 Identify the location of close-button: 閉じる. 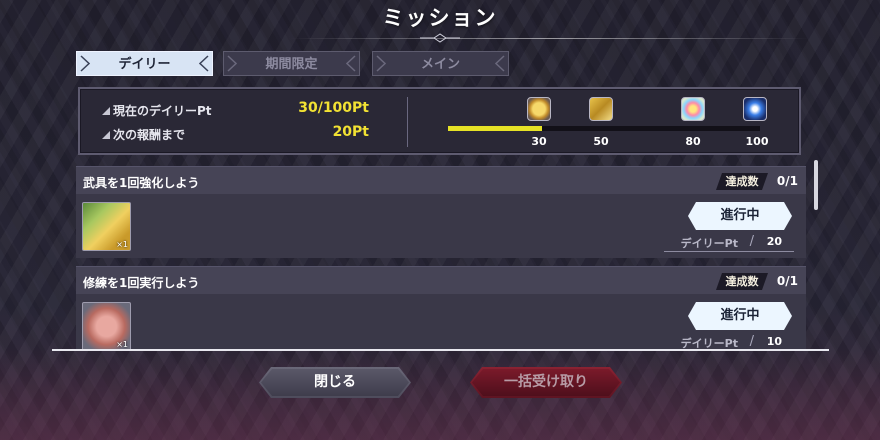
(335, 382).